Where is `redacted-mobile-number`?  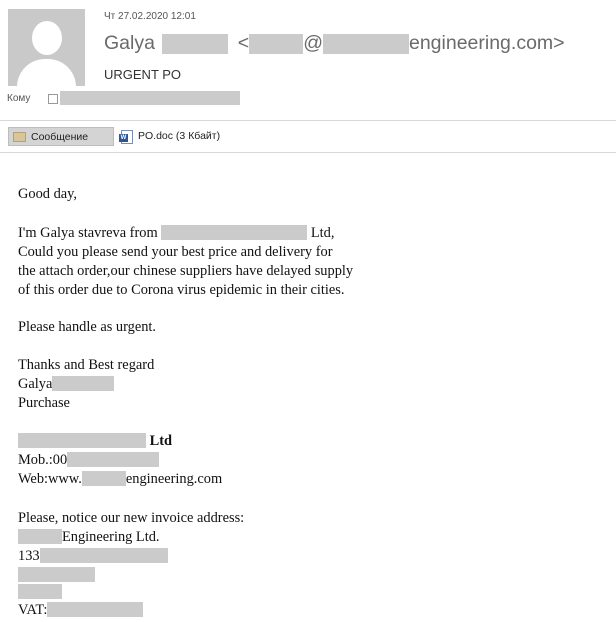 redacted-mobile-number is located at coordinates (113, 459).